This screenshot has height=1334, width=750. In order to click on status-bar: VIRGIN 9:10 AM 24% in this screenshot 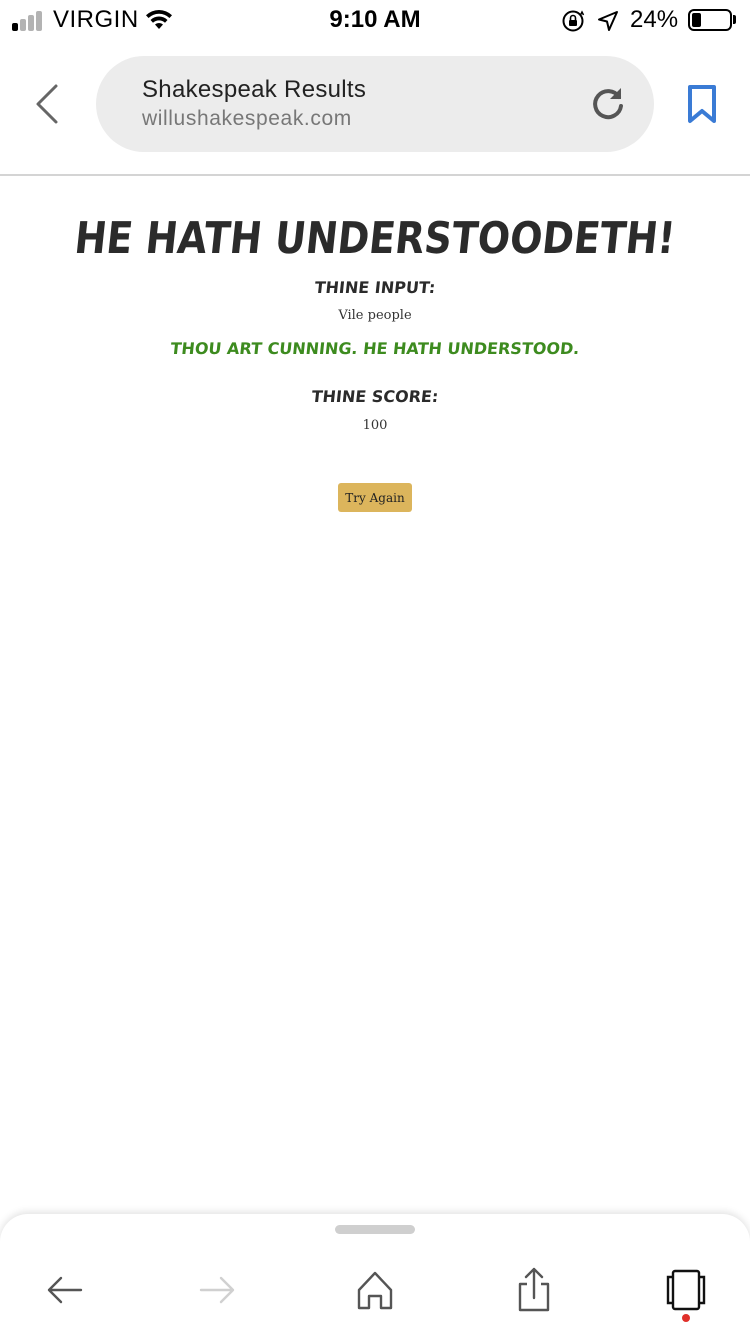, I will do `click(375, 20)`.